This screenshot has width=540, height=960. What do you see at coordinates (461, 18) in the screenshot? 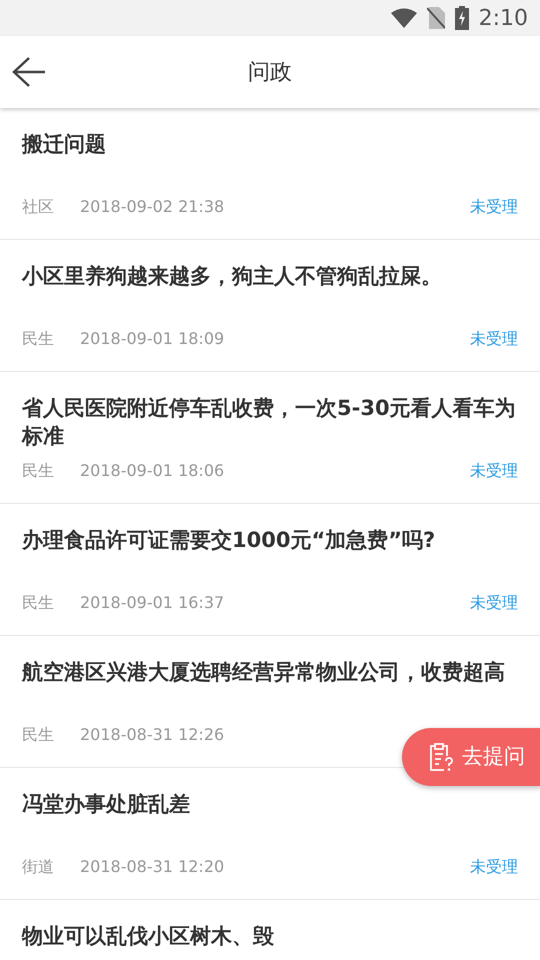
I see `battery-icon` at bounding box center [461, 18].